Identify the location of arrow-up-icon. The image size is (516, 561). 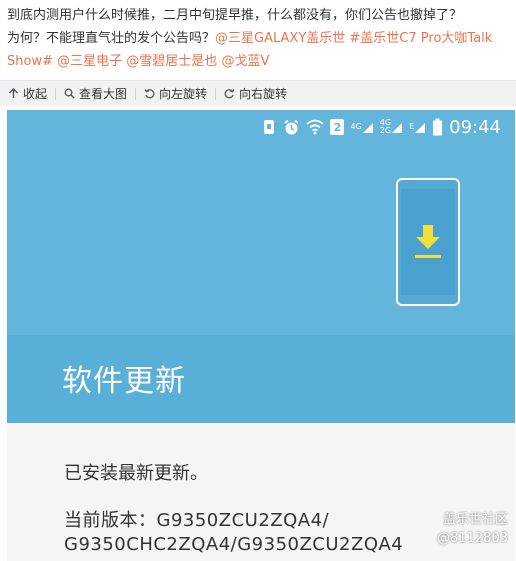
(13, 93).